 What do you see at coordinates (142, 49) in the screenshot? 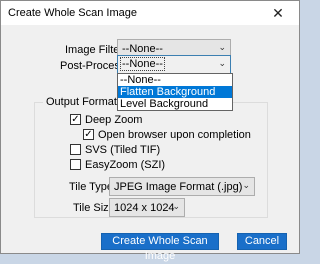
I see `image-filter-value: --None--` at bounding box center [142, 49].